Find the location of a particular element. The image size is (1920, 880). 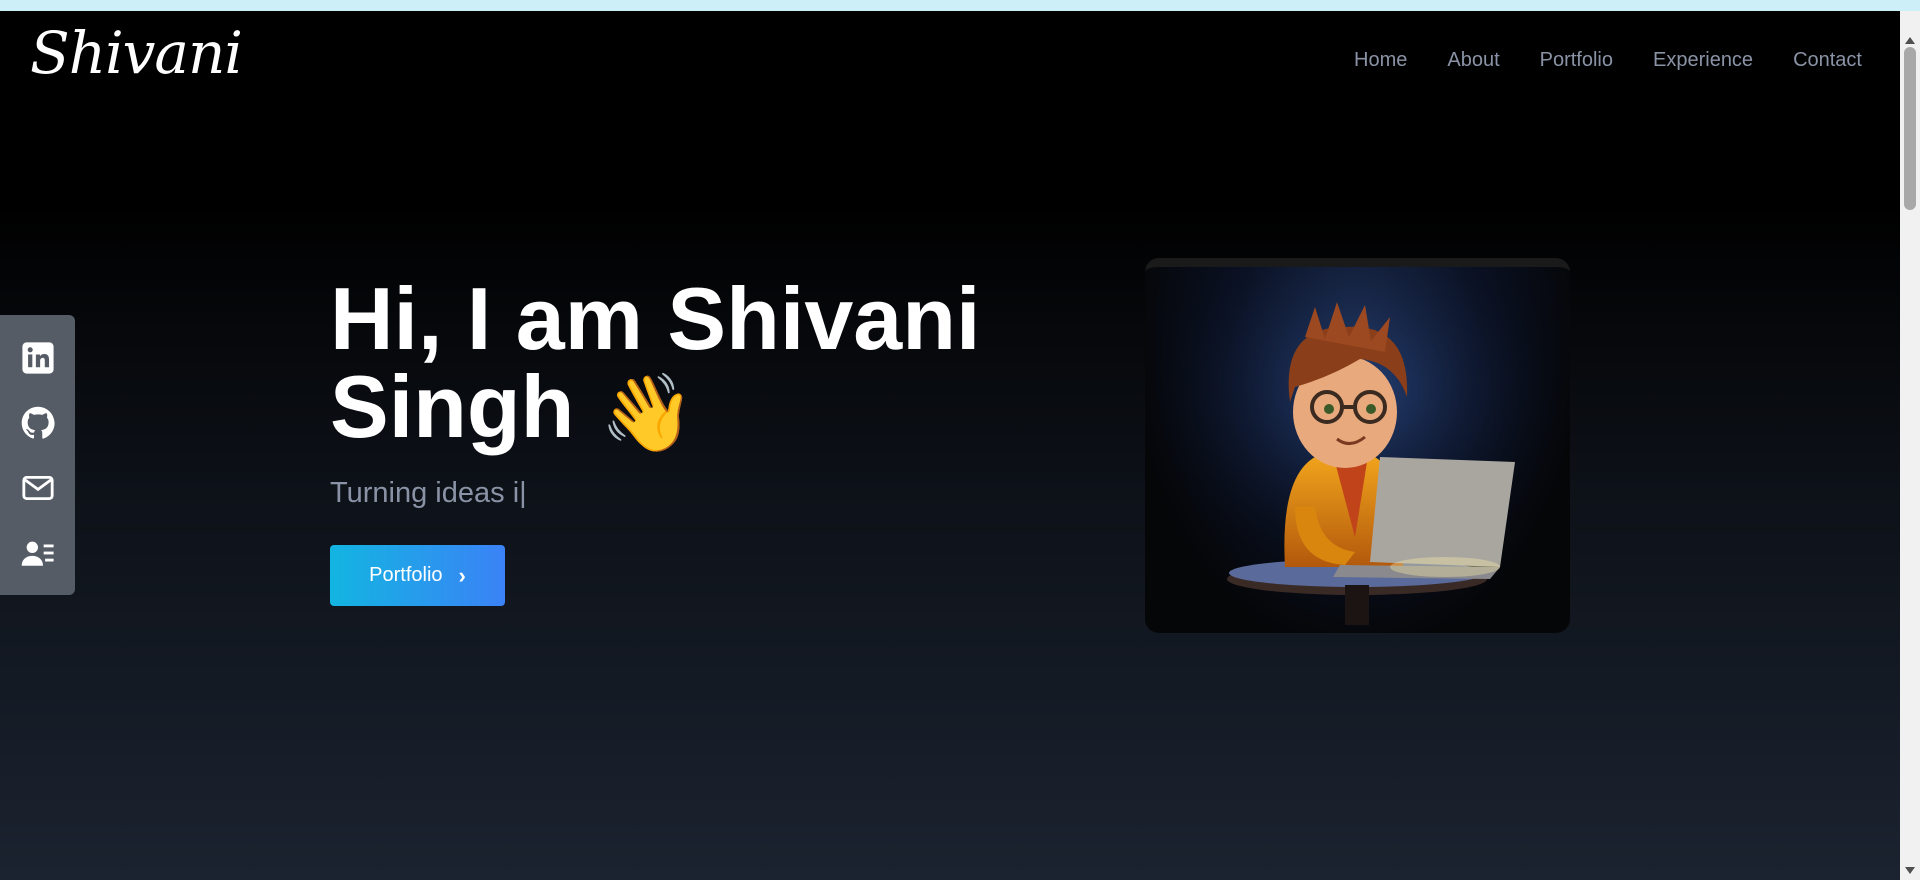

waving-hand-icon: 👋 is located at coordinates (648, 413).